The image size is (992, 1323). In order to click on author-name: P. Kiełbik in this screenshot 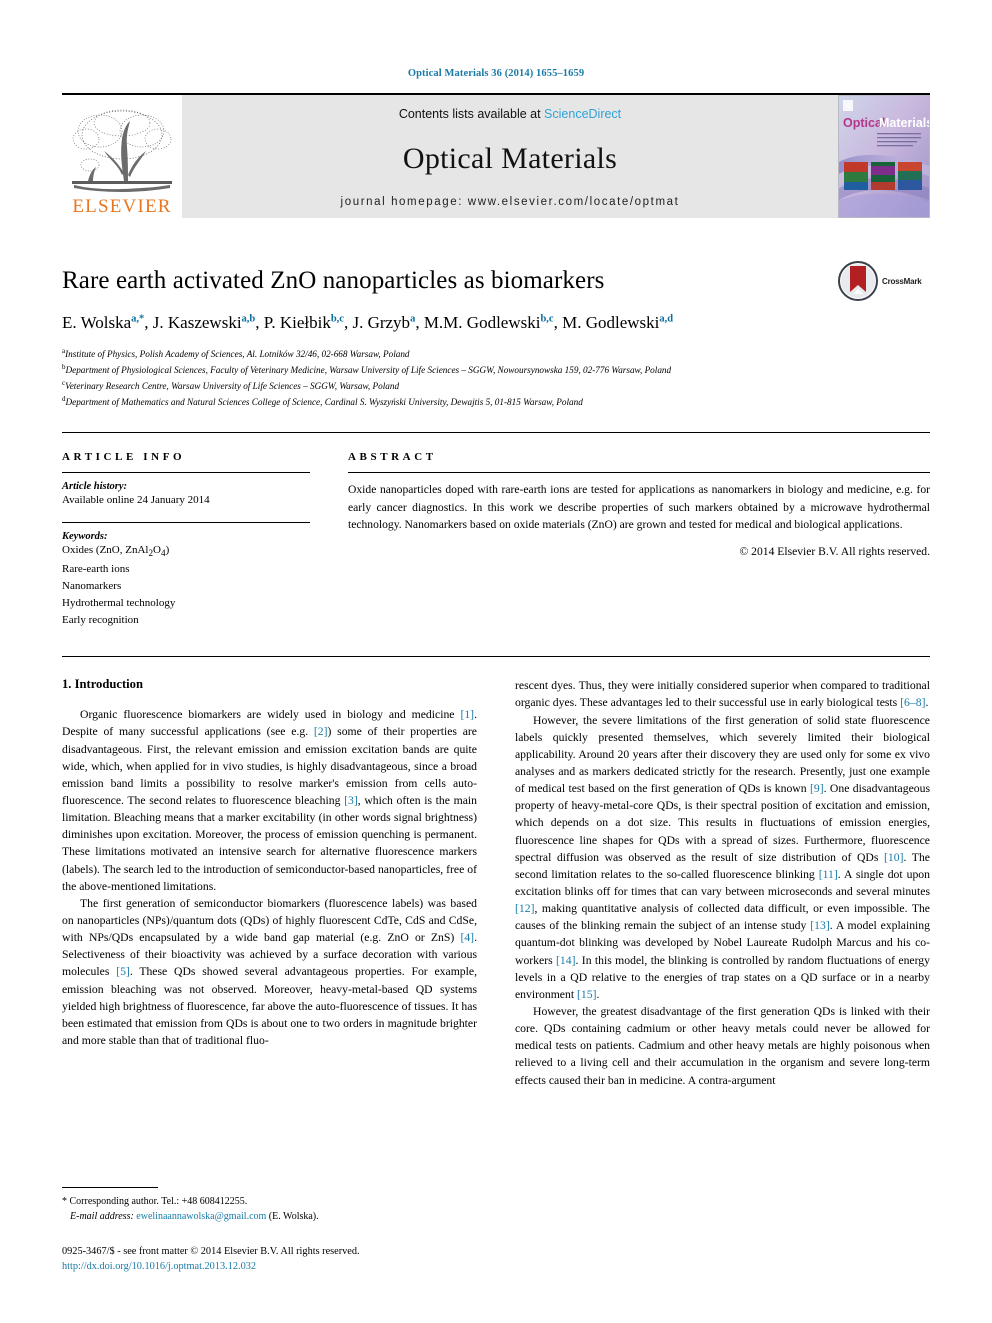, I will do `click(297, 322)`.